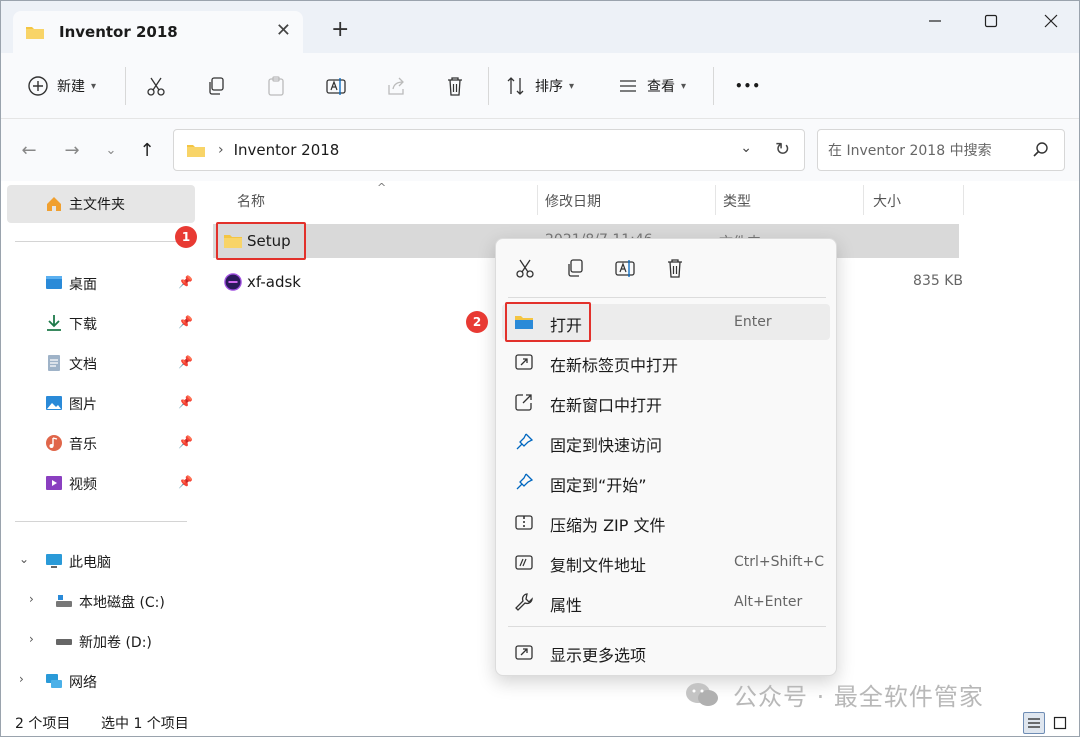  I want to click on minimize-button, so click(935, 21).